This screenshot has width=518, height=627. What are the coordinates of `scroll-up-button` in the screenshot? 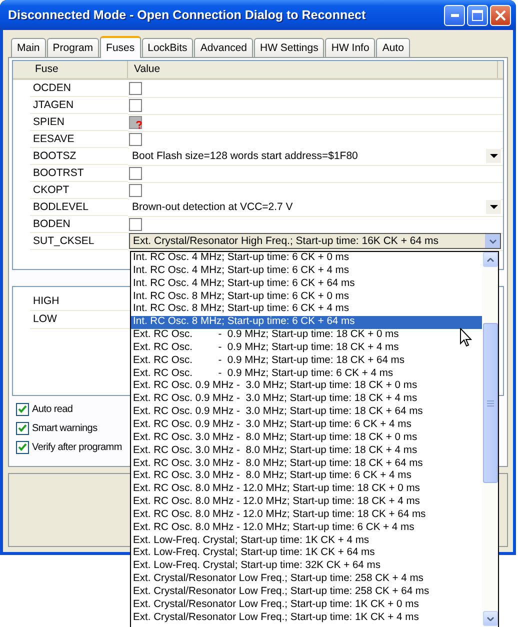 It's located at (490, 259).